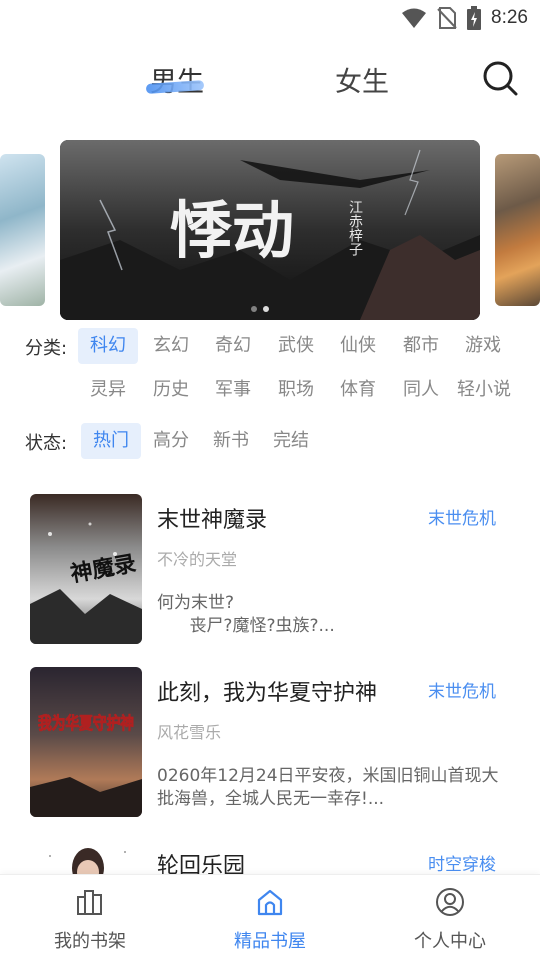 The width and height of the screenshot is (540, 960). What do you see at coordinates (254, 309) in the screenshot?
I see `banner-dot` at bounding box center [254, 309].